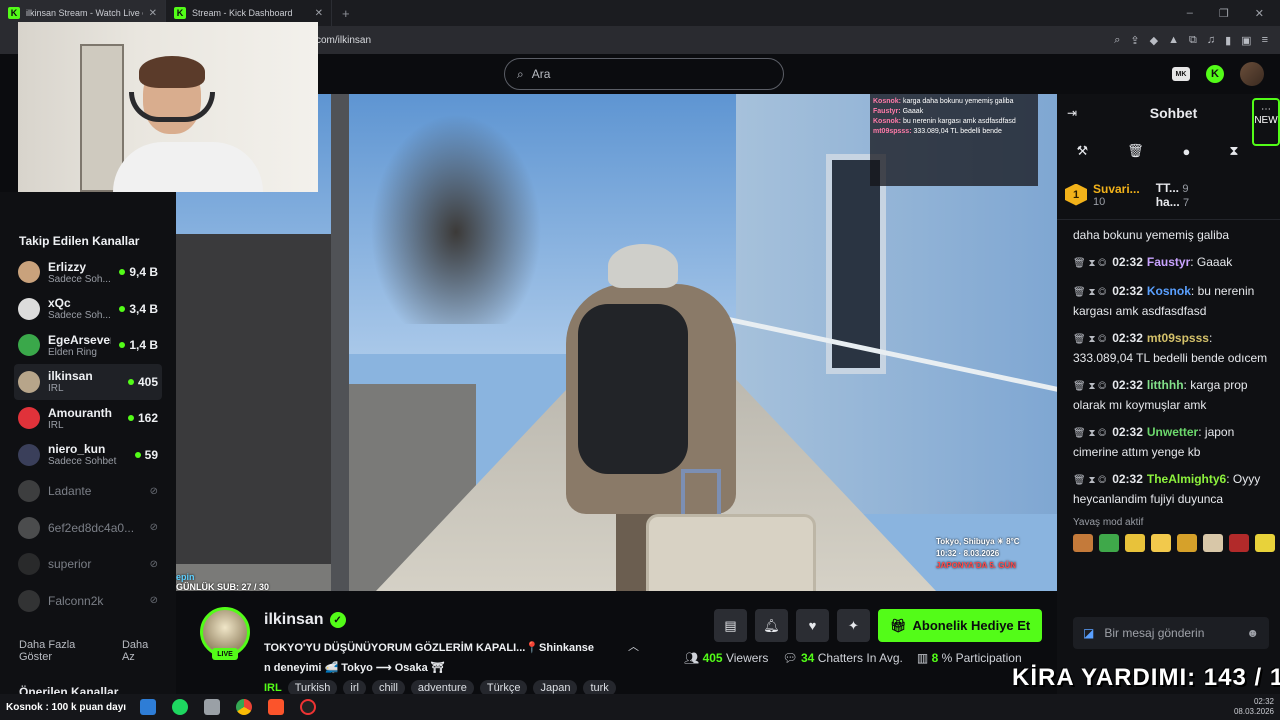 This screenshot has width=1280, height=720. What do you see at coordinates (294, 620) in the screenshot?
I see `streamer-name: ilkinsan` at bounding box center [294, 620].